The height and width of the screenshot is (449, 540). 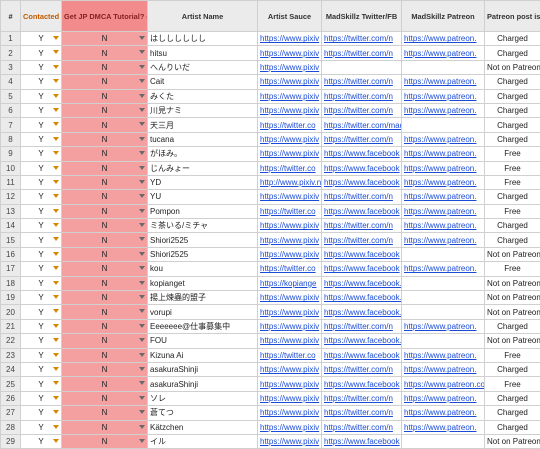 I want to click on artist-name-cell: 揚上煉蟲的盟子, so click(x=203, y=298).